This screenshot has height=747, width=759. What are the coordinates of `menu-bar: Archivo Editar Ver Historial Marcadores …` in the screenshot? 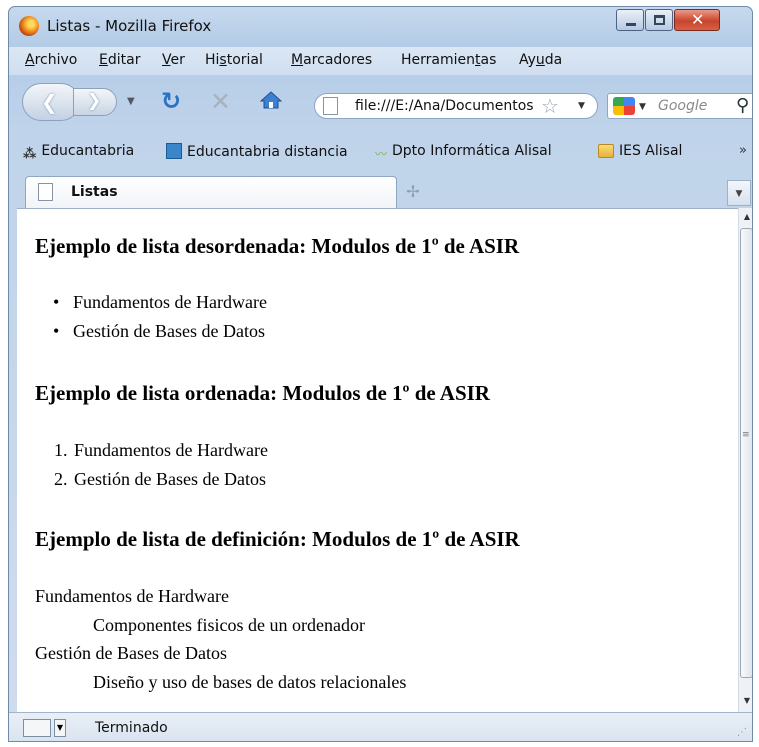 It's located at (380, 61).